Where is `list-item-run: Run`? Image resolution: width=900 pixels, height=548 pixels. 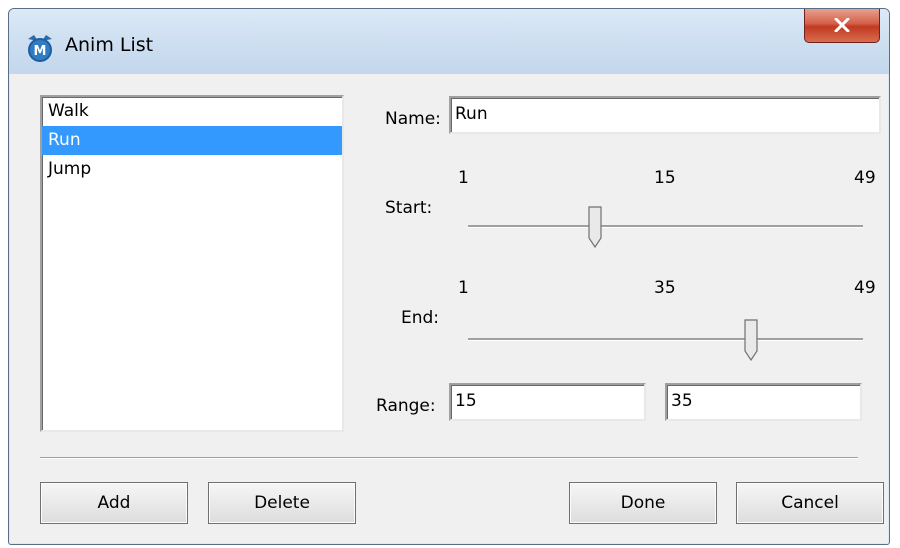
list-item-run: Run is located at coordinates (192, 140).